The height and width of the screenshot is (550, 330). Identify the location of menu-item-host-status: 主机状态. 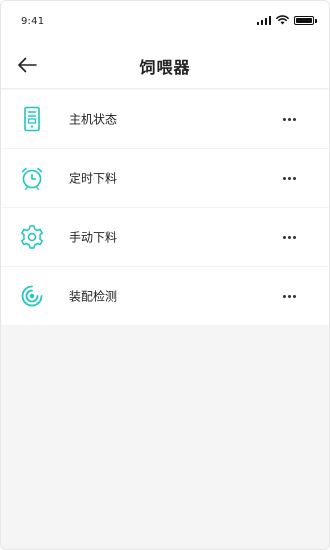
(165, 119).